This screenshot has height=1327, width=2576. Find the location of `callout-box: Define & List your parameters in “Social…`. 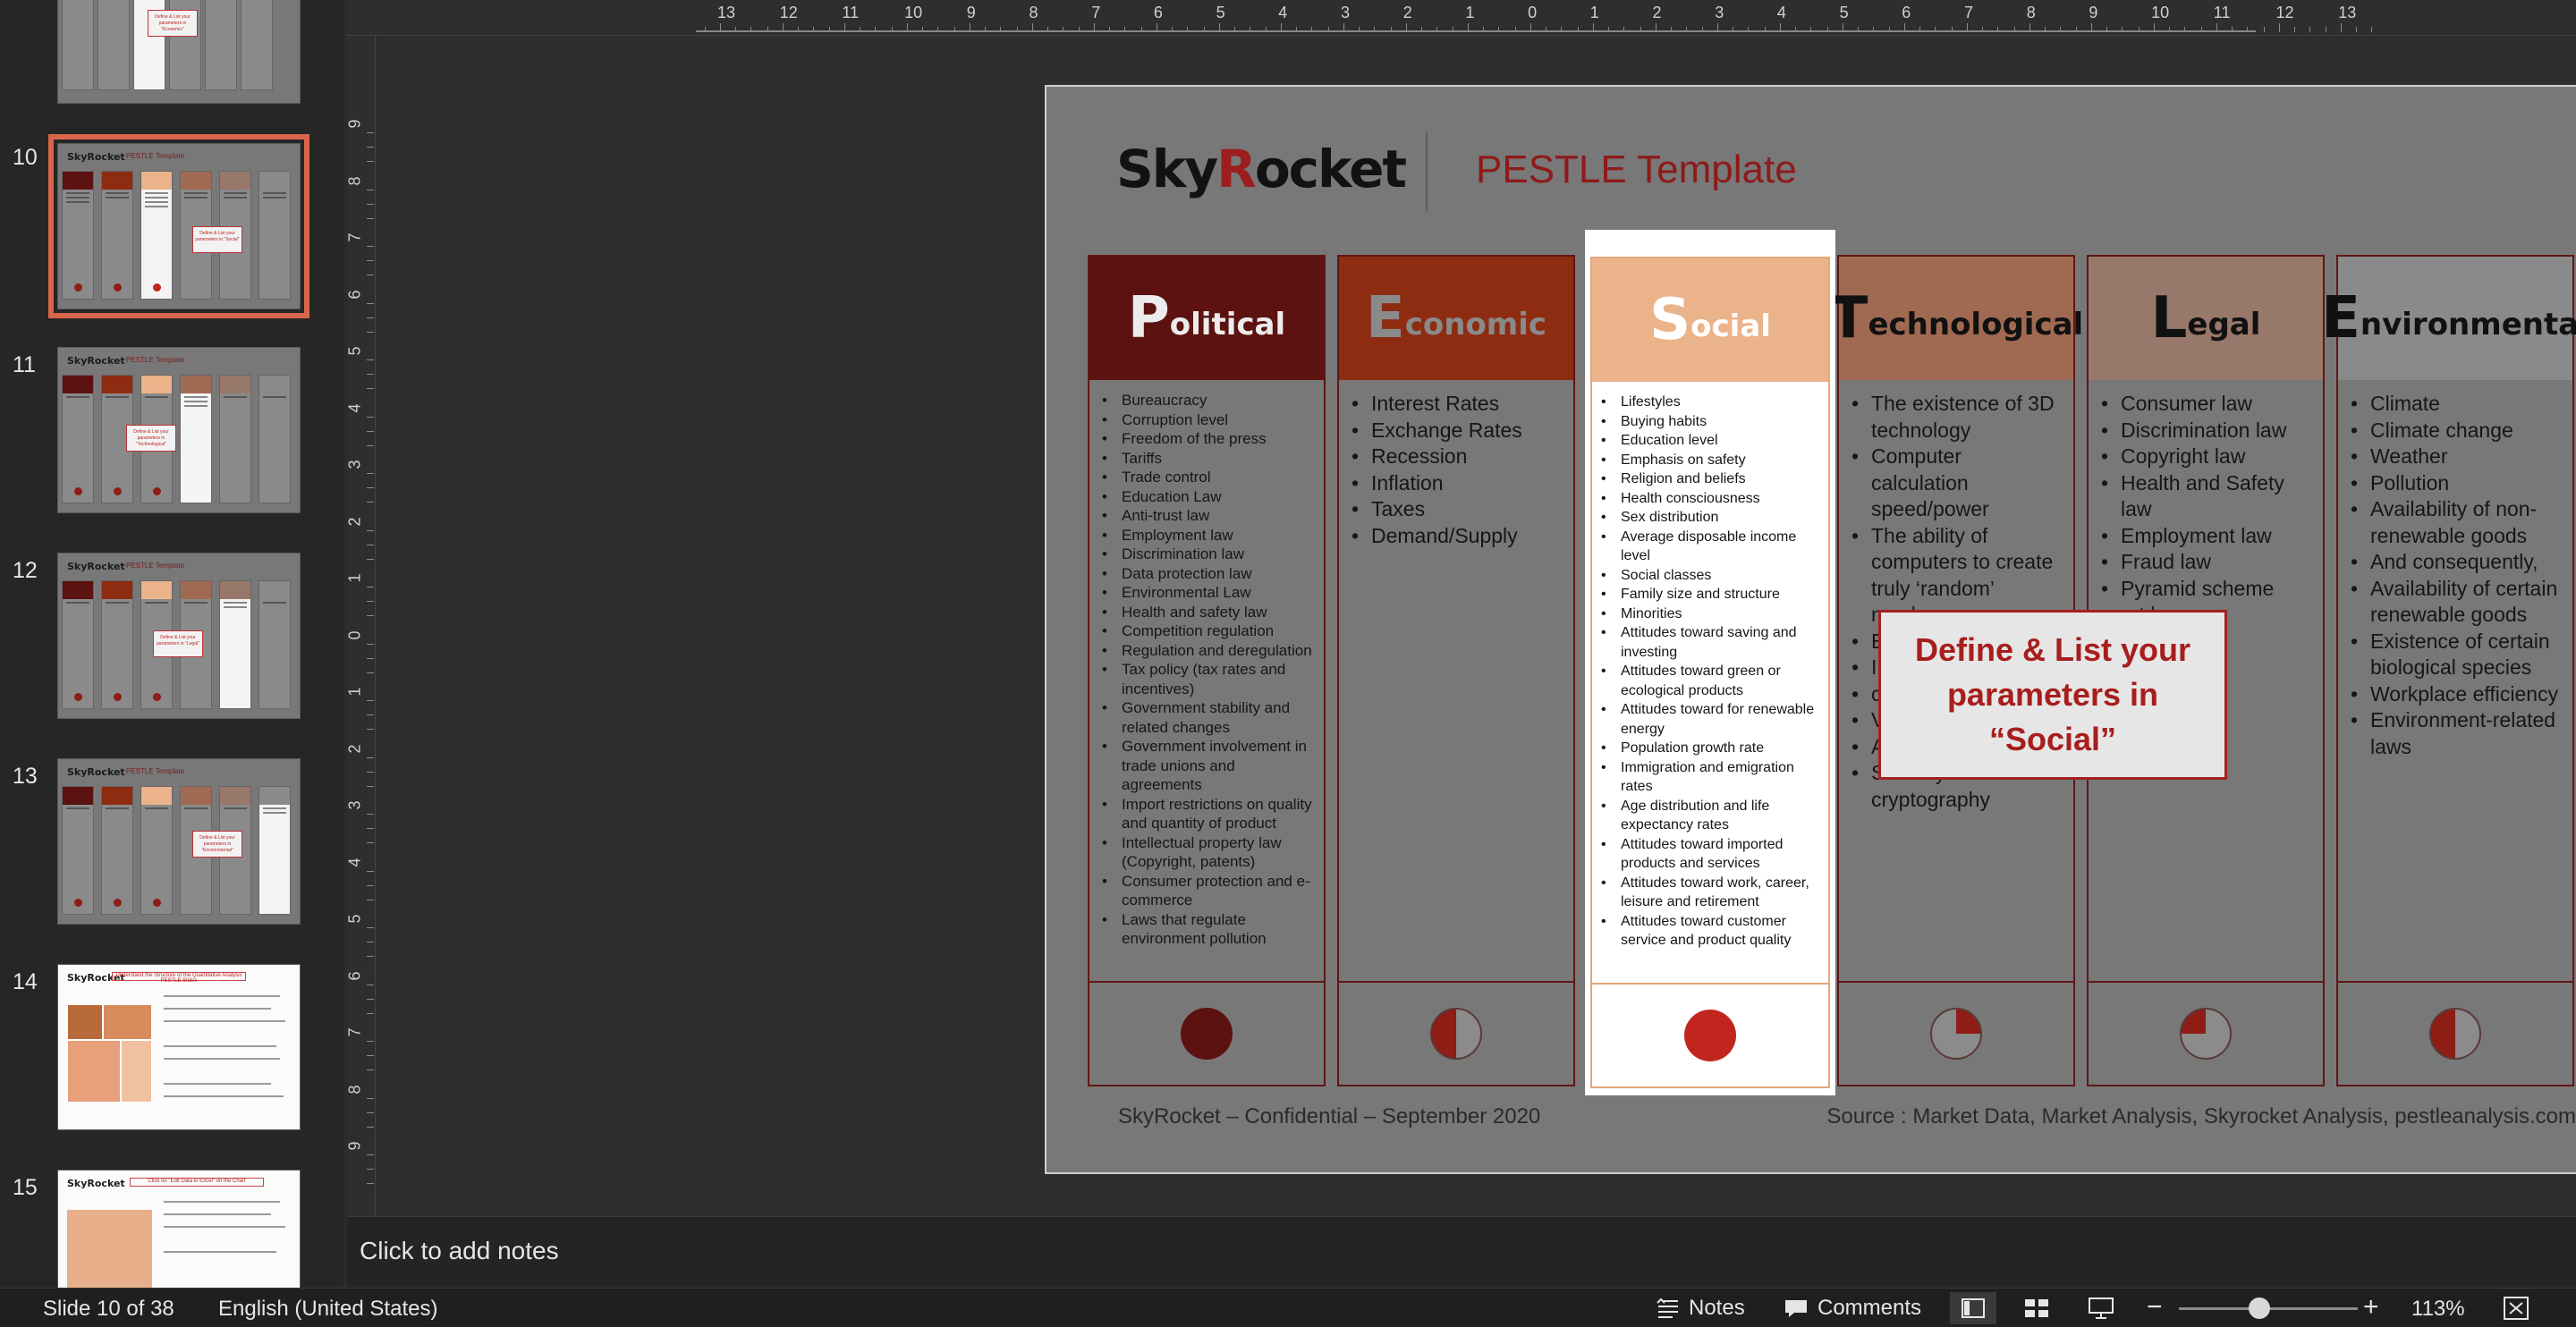

callout-box: Define & List your parameters in “Social… is located at coordinates (2052, 695).